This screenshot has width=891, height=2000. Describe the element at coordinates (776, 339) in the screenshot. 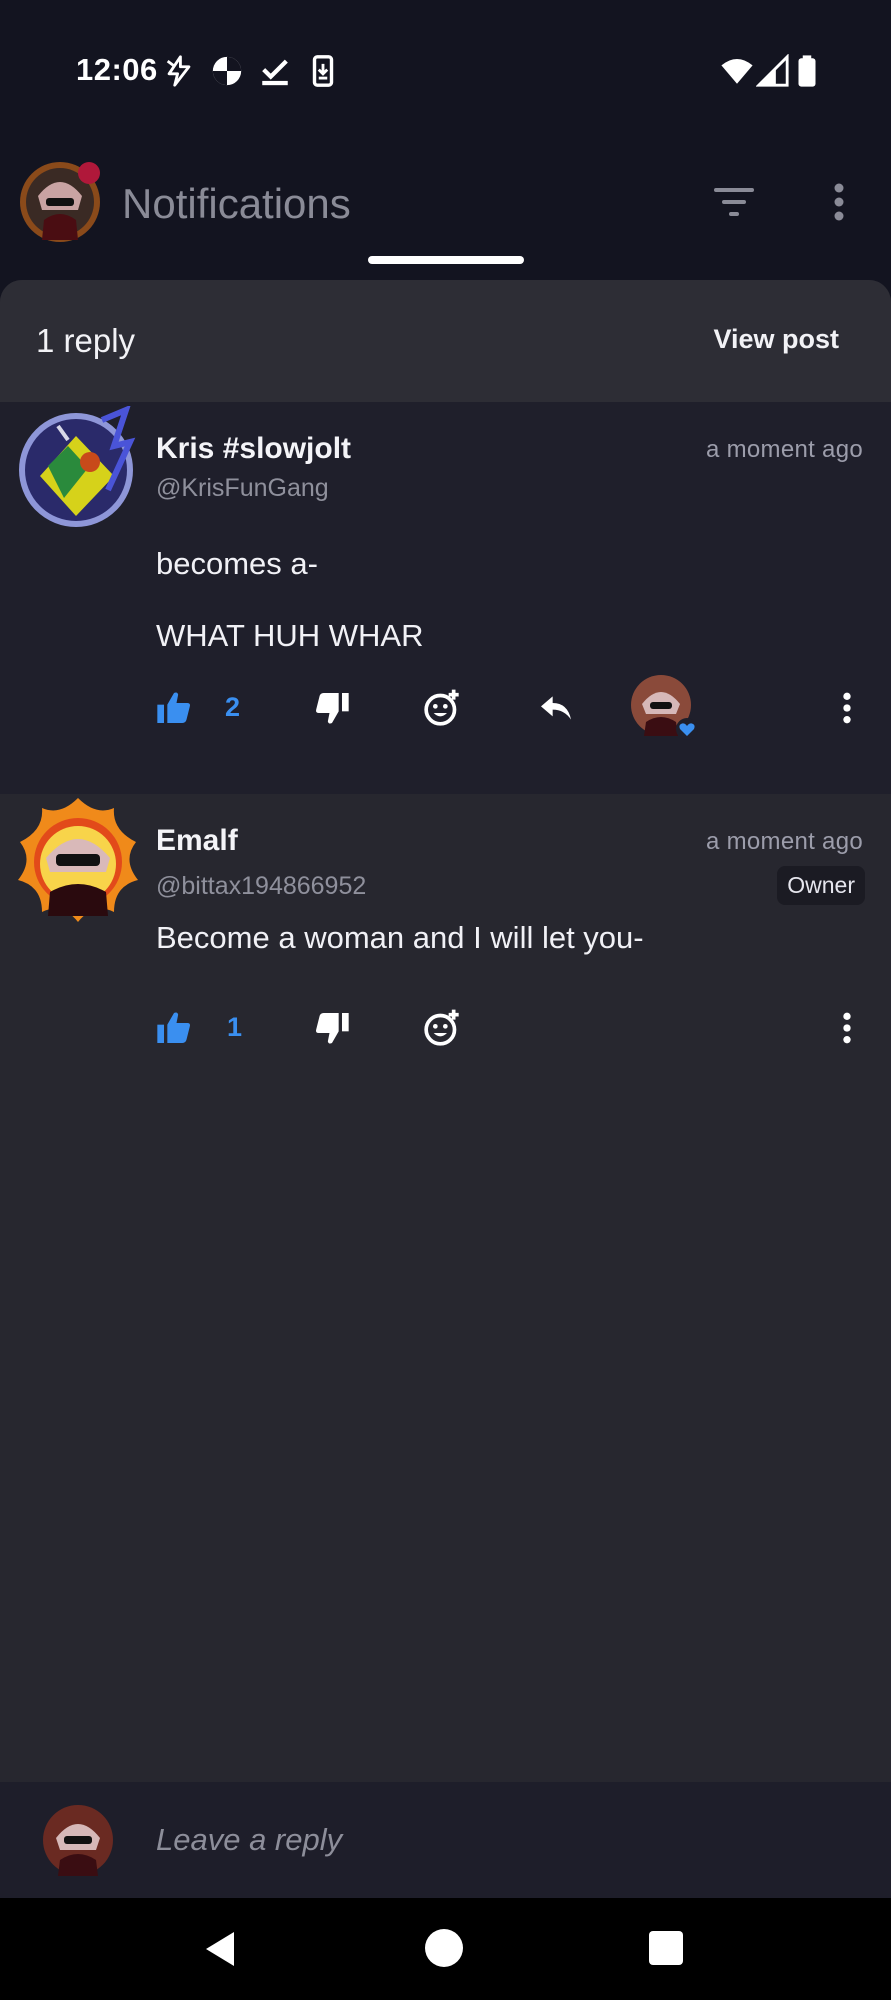

I see `view-post-button: View post` at that location.